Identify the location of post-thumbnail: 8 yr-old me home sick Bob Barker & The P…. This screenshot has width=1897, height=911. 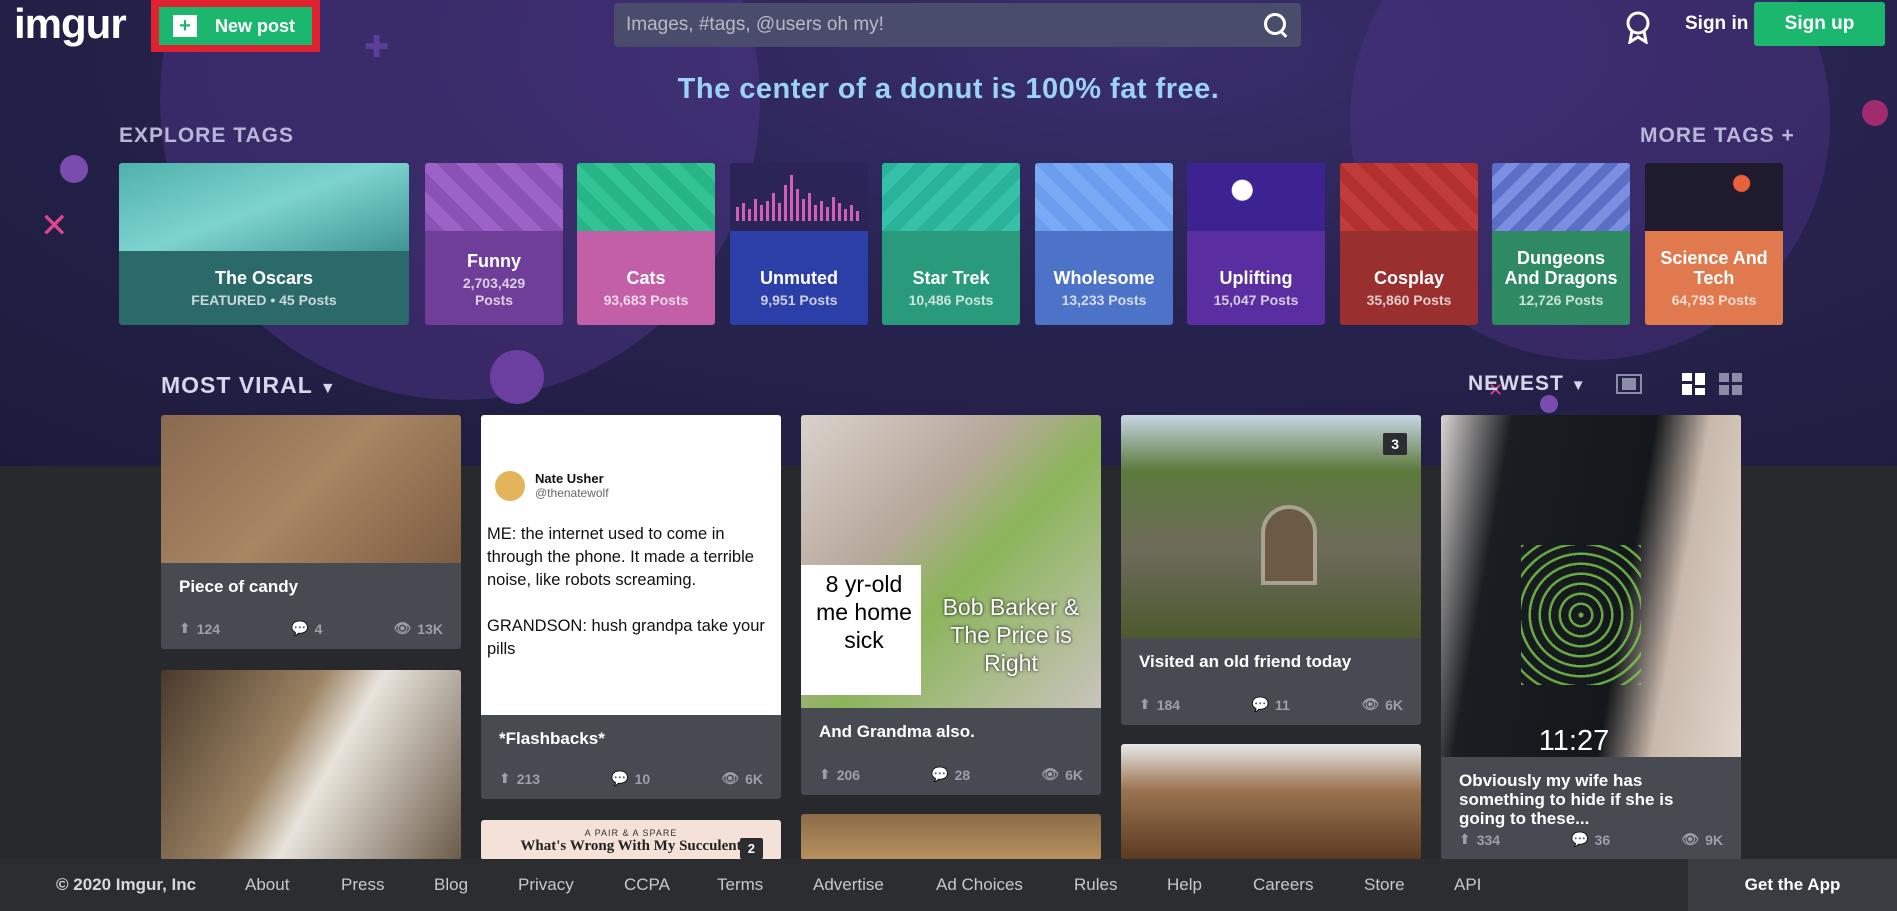
(951, 561).